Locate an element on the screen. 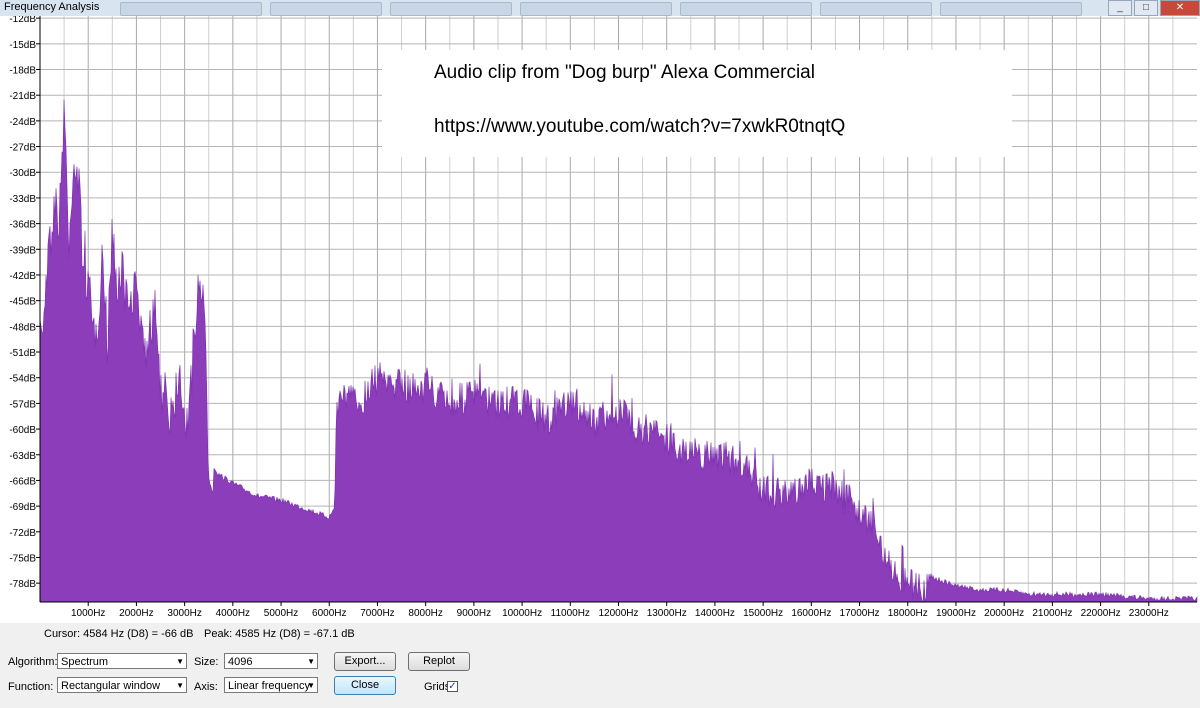 The height and width of the screenshot is (708, 1200). y-tick-label: -27dB is located at coordinates (22, 148).